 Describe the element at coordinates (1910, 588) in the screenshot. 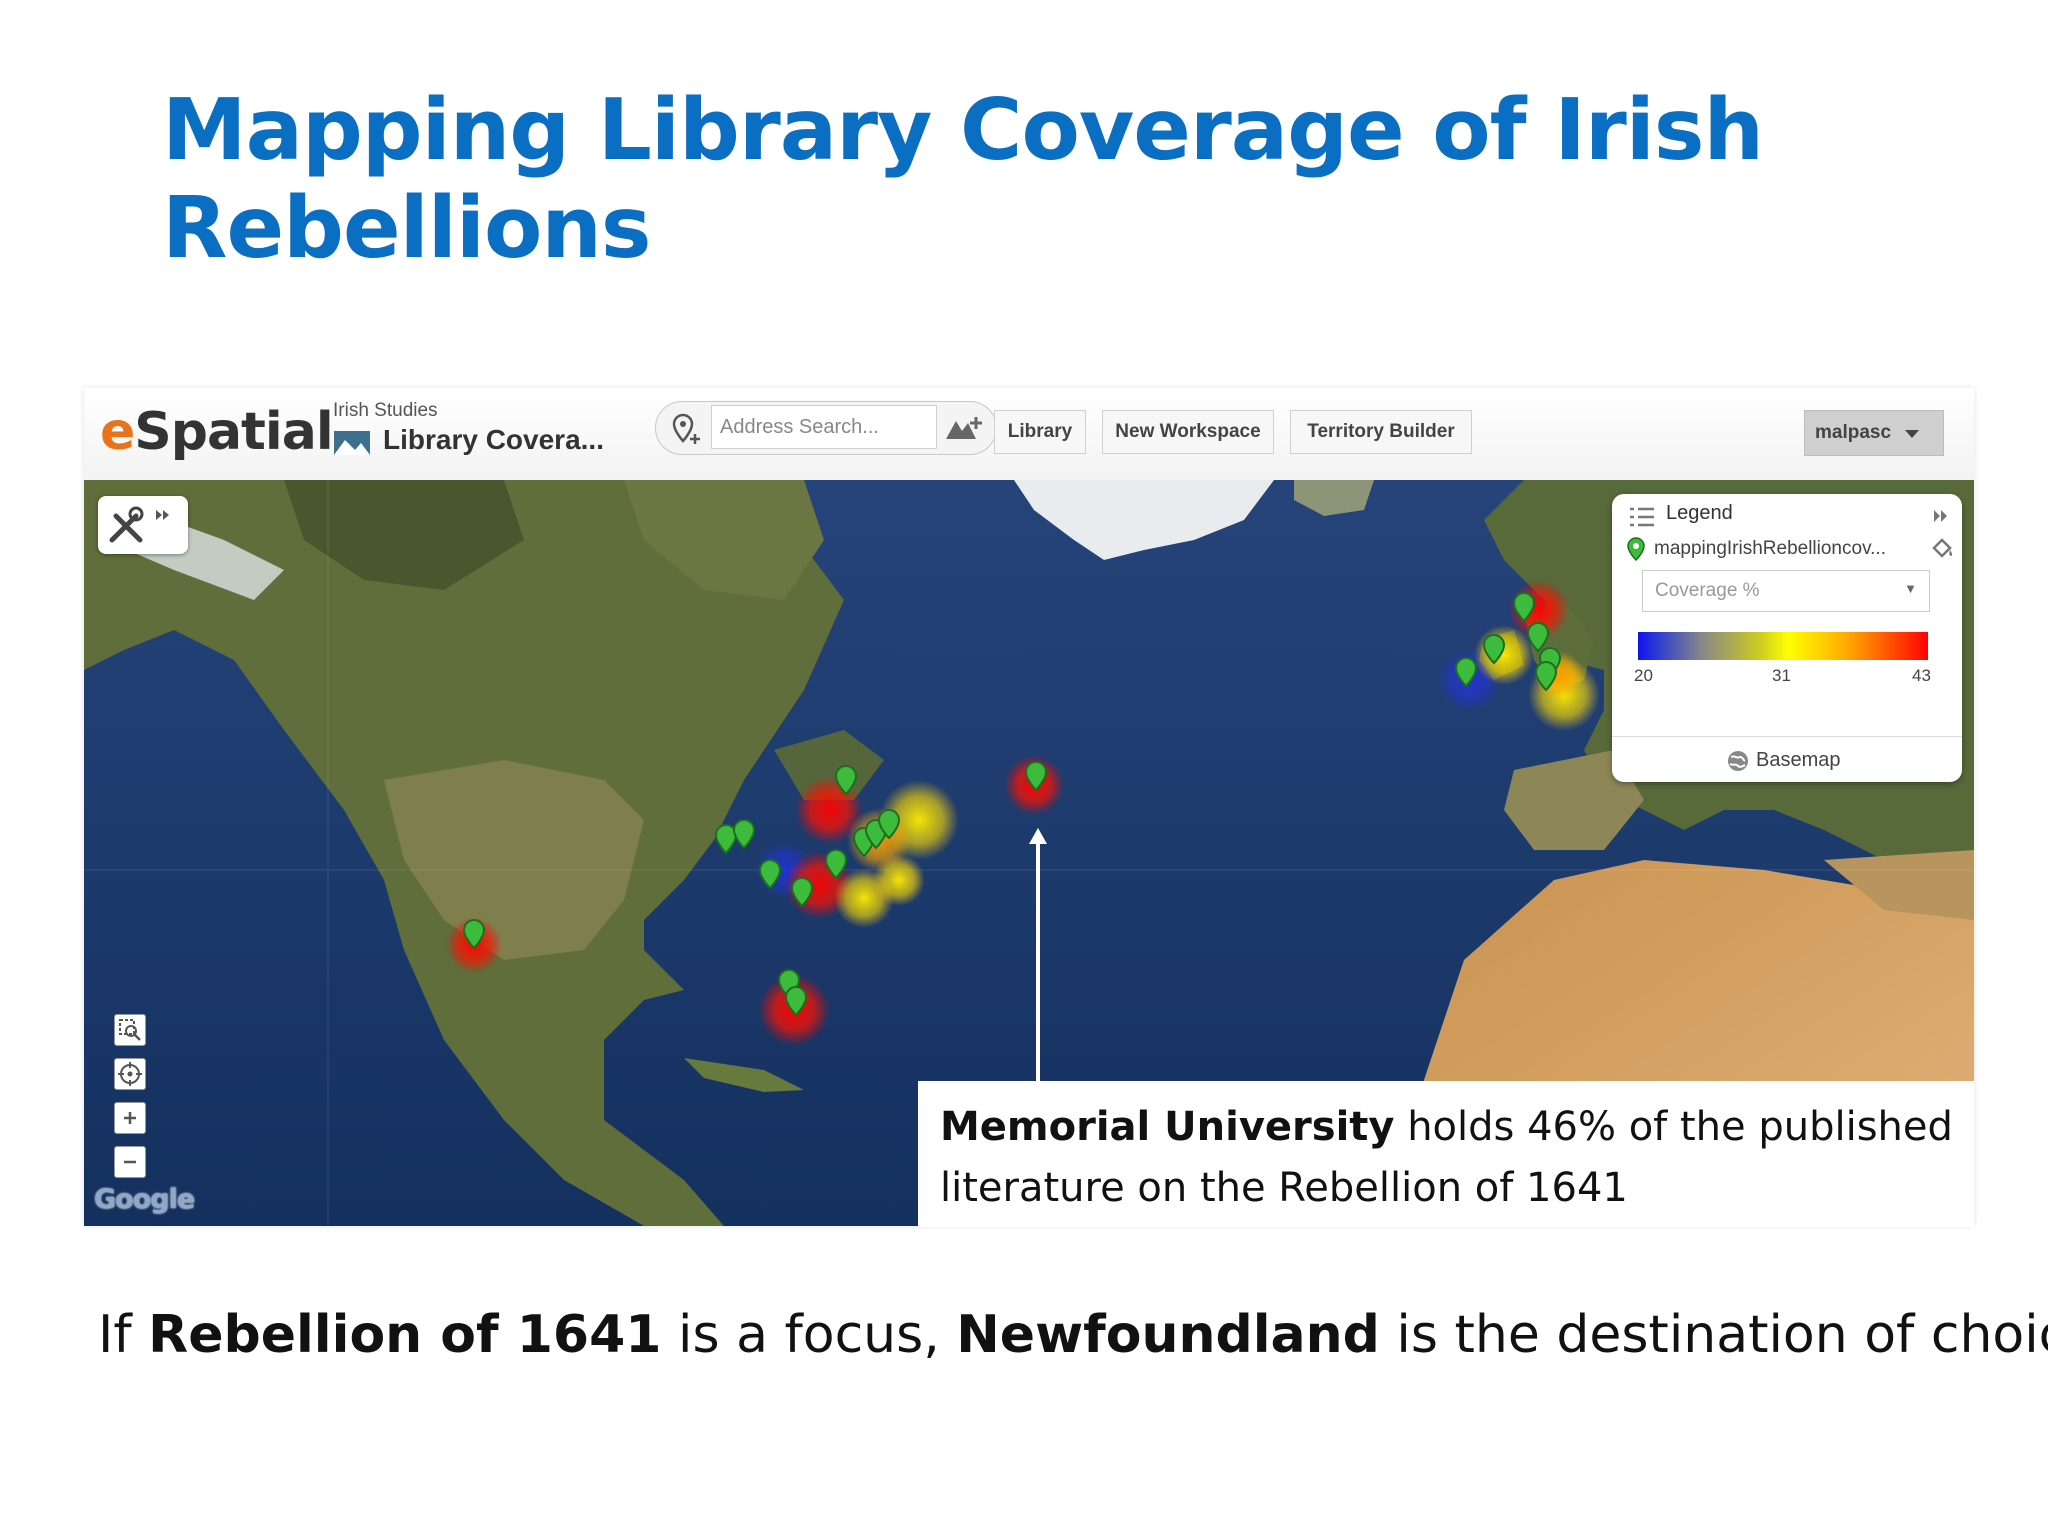

I see `chevron-down-icon: ▼` at that location.